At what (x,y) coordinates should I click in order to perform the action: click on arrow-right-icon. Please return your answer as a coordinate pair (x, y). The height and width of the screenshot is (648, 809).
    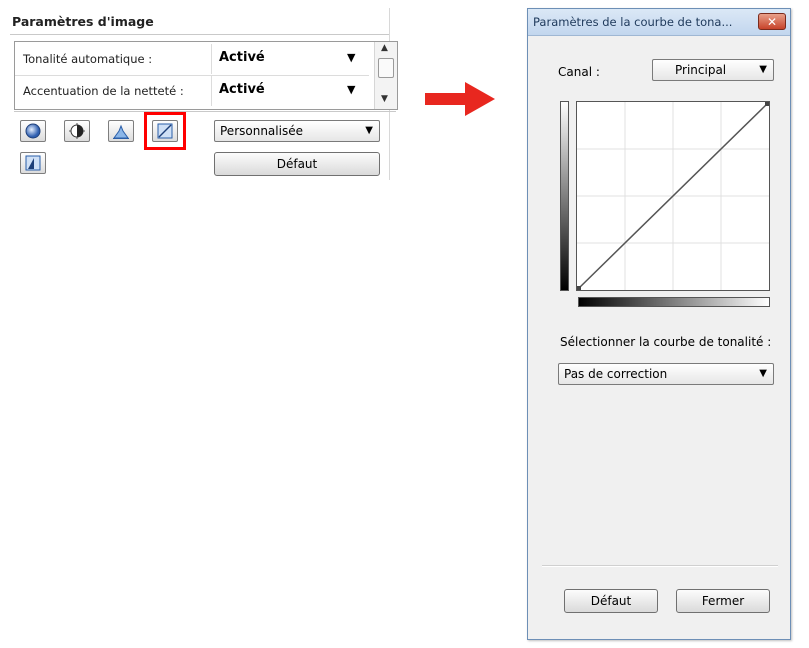
    Looking at the image, I should click on (460, 99).